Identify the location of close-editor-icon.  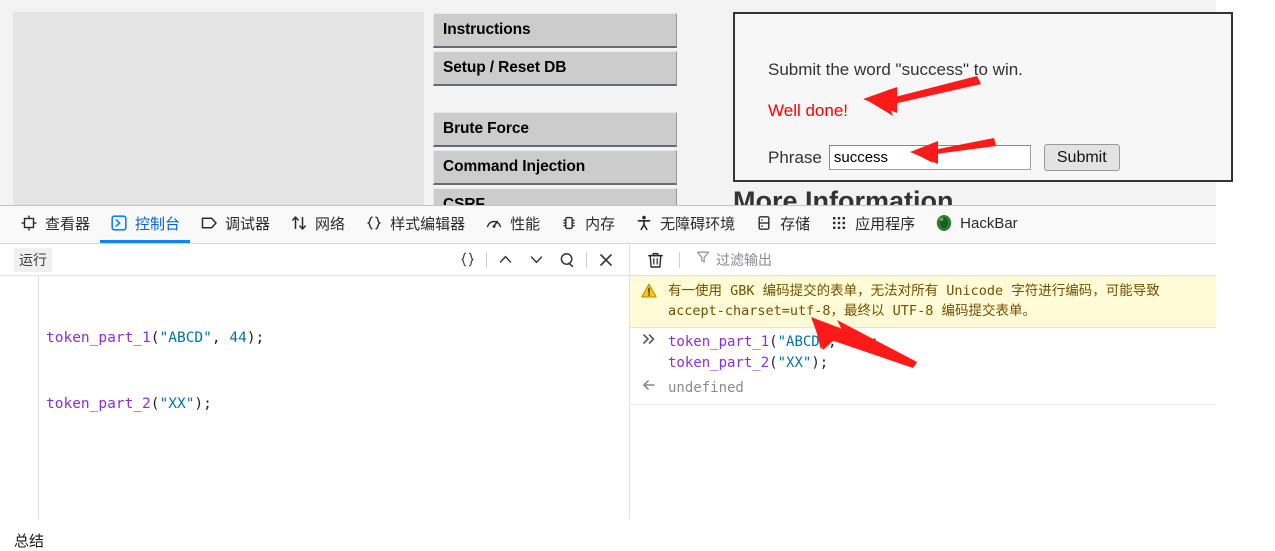
(605, 260).